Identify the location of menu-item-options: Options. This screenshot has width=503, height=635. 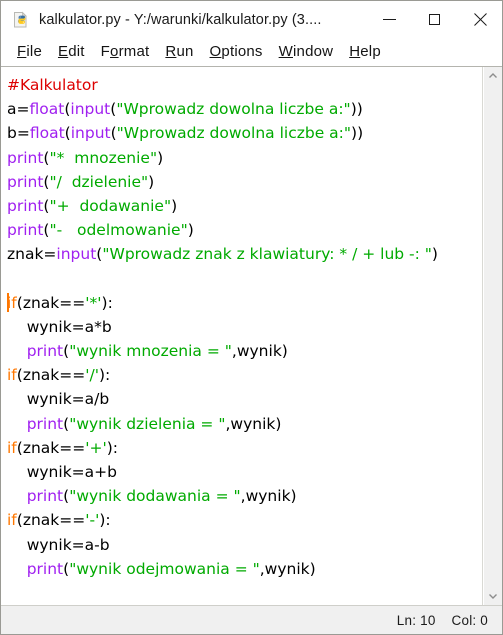
(236, 52).